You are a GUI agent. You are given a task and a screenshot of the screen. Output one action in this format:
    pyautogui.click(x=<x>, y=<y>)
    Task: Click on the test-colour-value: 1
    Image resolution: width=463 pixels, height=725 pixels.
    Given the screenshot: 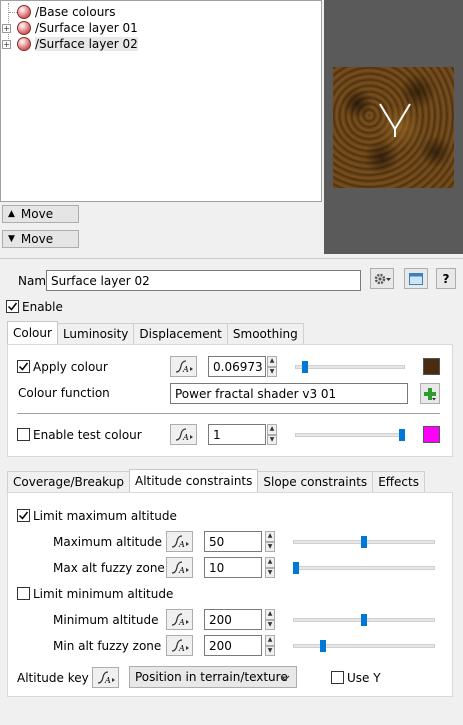 What is the action you would take?
    pyautogui.click(x=237, y=434)
    